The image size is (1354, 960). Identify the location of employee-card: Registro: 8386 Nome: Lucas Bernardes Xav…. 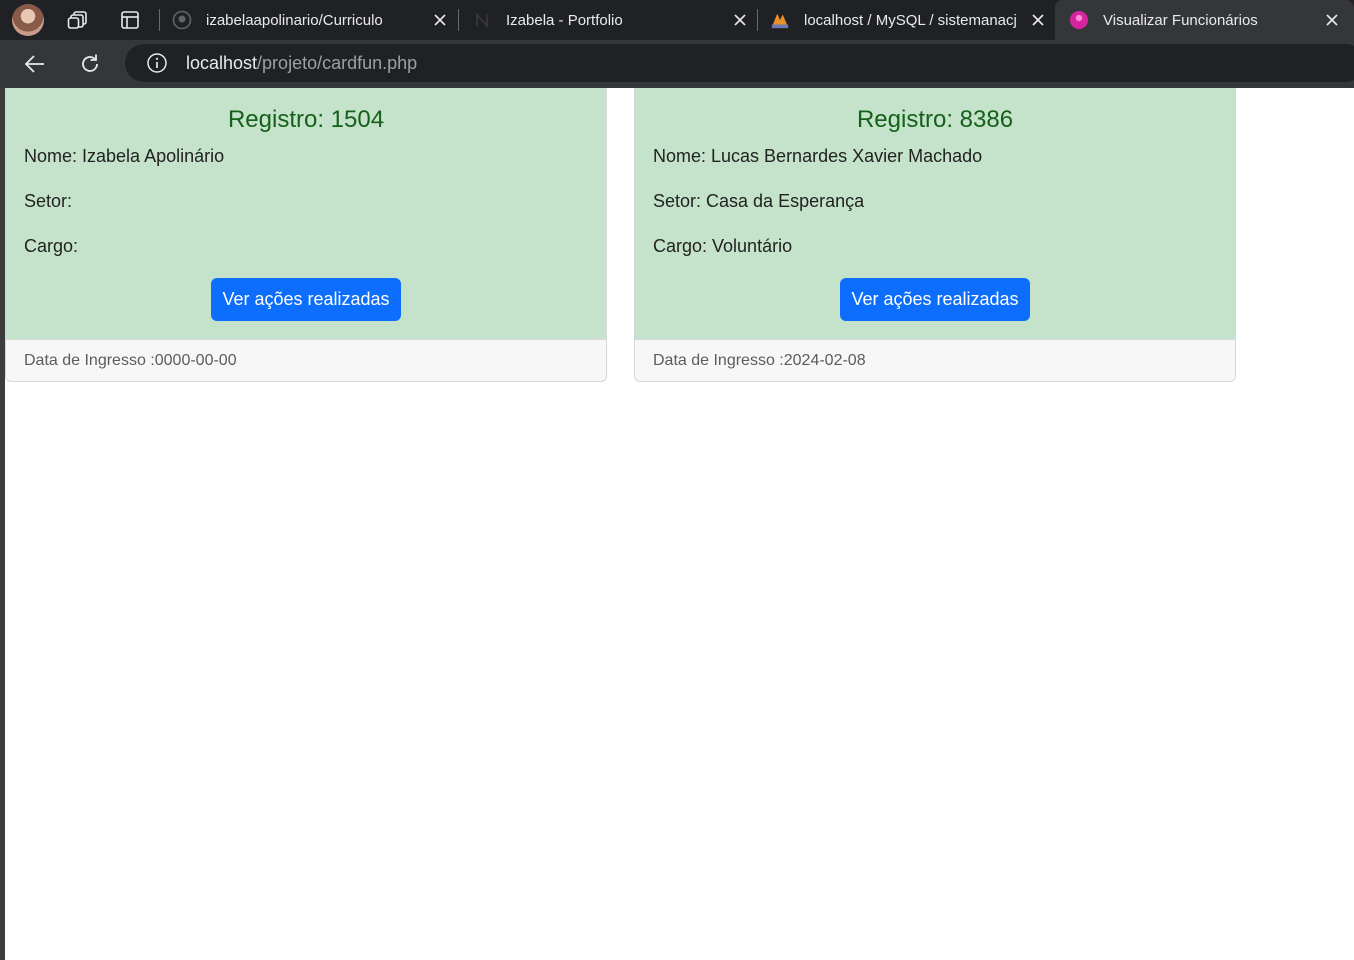
(935, 235).